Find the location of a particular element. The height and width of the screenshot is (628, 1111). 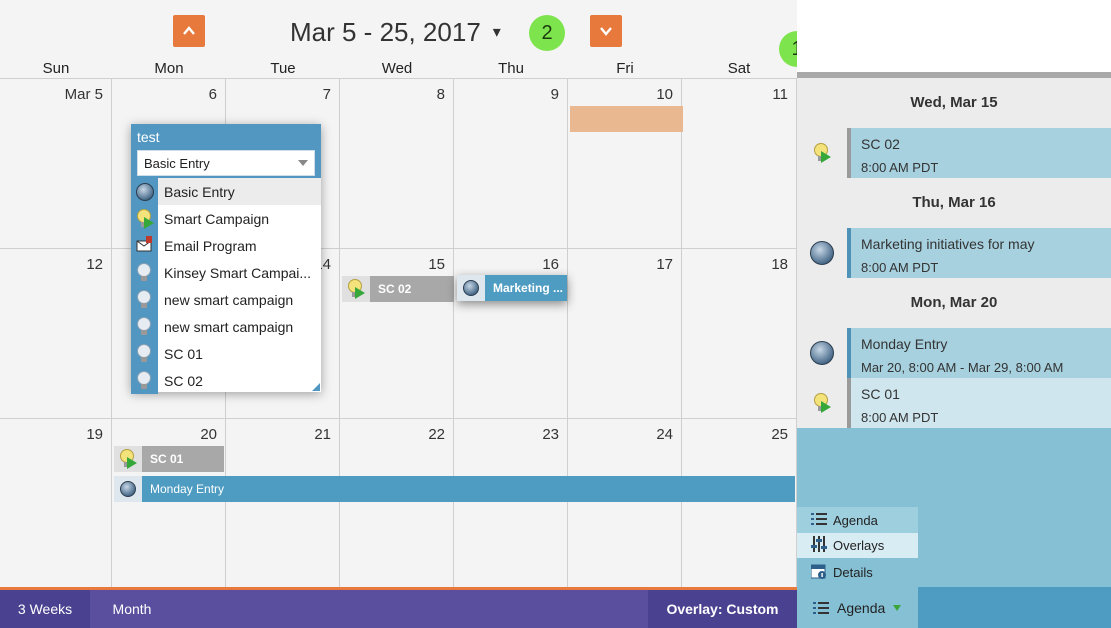

agenda-item: Marketing initiatives for may 8:00 AM PDT is located at coordinates (954, 253).